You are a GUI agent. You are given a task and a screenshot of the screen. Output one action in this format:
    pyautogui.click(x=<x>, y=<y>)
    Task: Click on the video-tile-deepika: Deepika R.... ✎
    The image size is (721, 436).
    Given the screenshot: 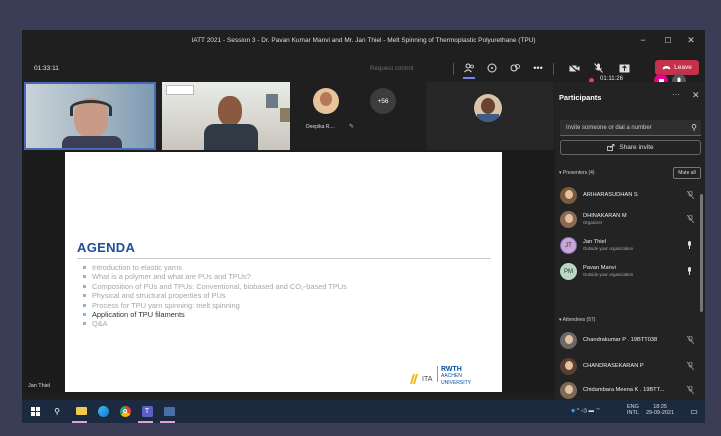 What is the action you would take?
    pyautogui.click(x=326, y=116)
    